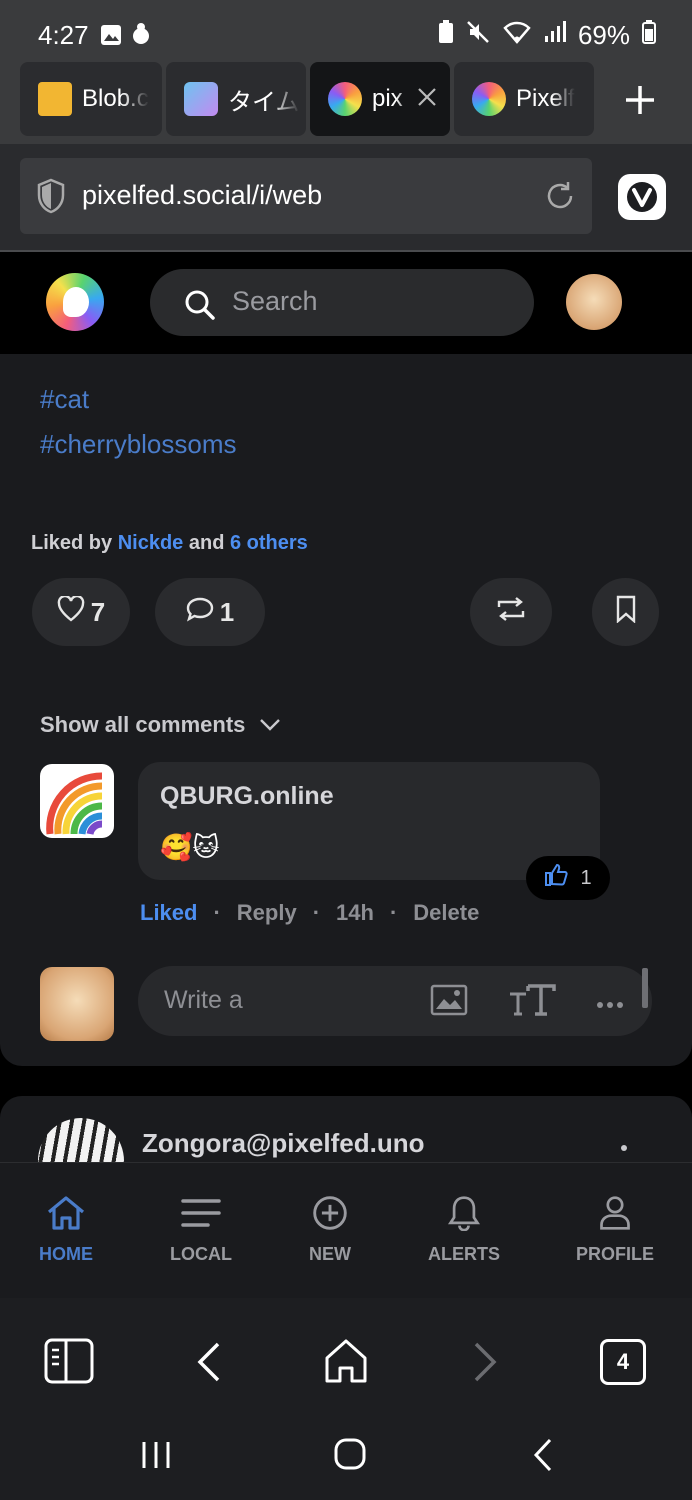 The height and width of the screenshot is (1500, 692). I want to click on comment-reply-link: Reply, so click(267, 913).